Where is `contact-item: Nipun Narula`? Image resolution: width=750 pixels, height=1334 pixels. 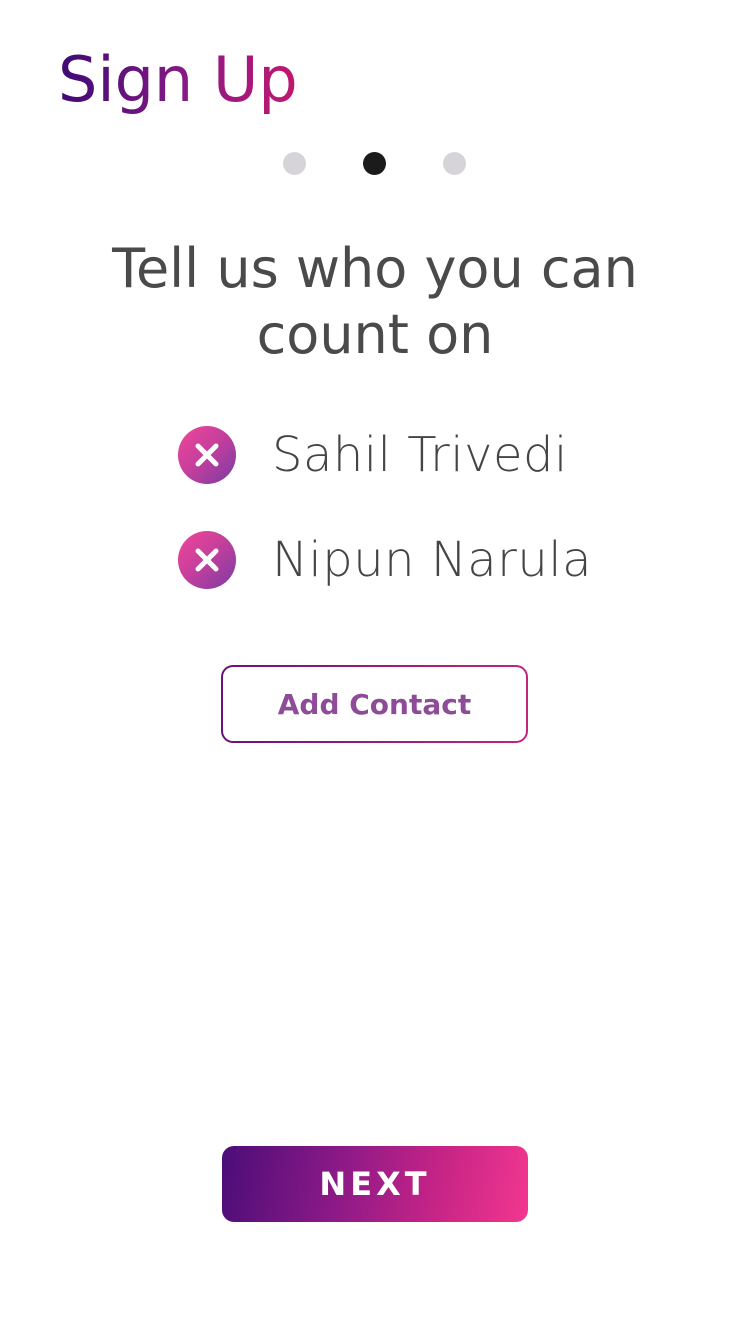
contact-item: Nipun Narula is located at coordinates (385, 560).